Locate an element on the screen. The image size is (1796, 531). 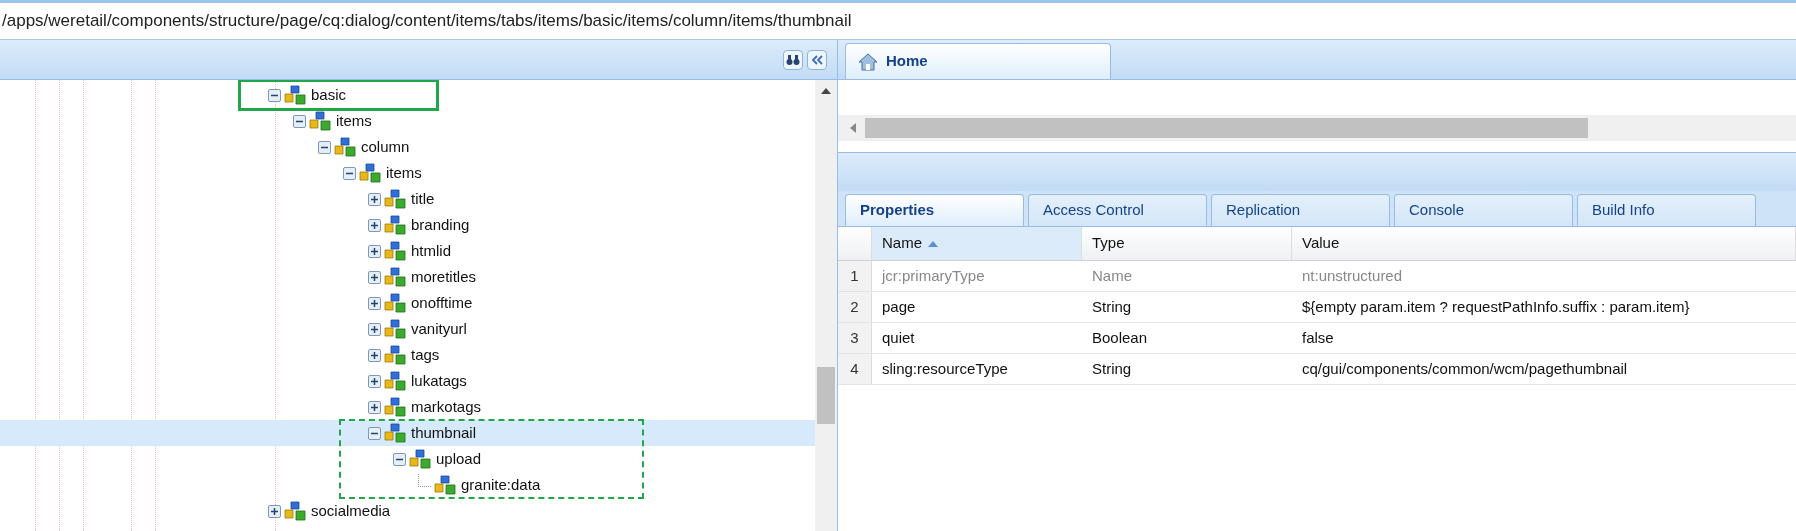
table-cell-text: page is located at coordinates (899, 306).